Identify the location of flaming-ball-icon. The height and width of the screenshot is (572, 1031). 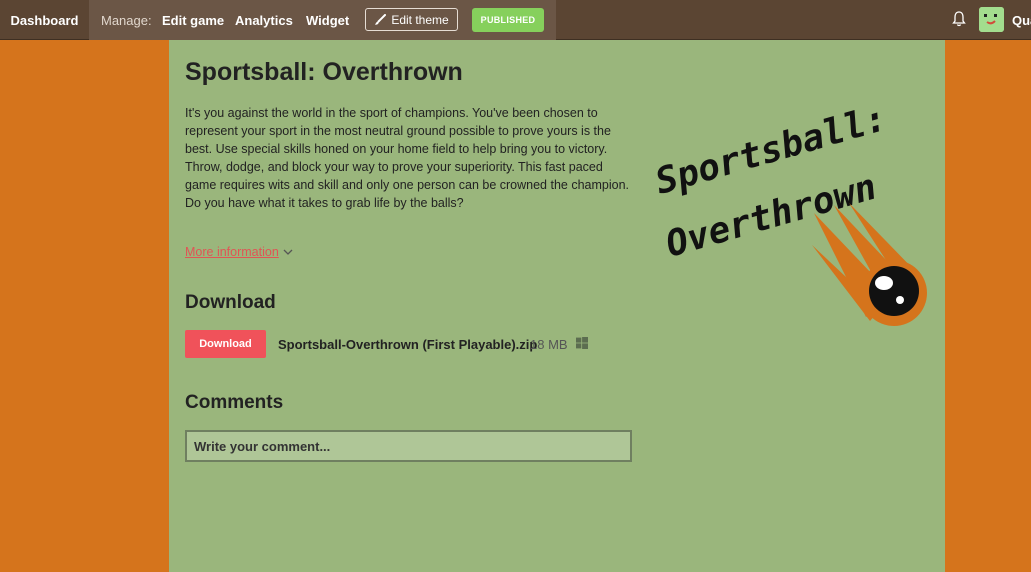
(869, 264).